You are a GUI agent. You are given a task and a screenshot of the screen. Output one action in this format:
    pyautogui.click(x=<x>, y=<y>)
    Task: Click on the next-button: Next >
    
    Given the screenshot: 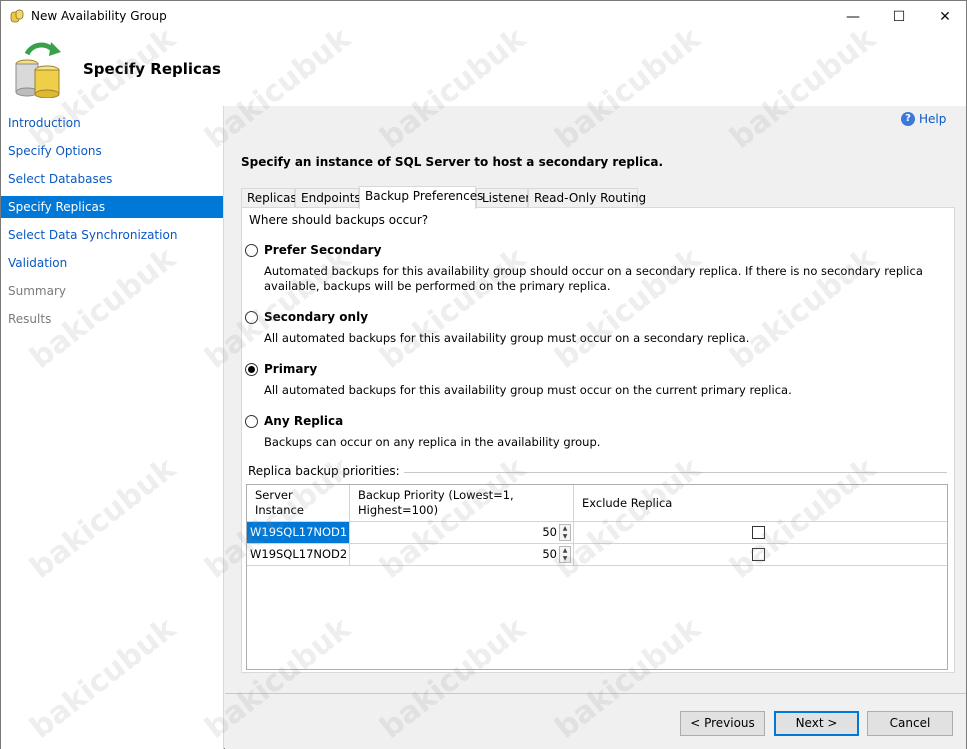 What is the action you would take?
    pyautogui.click(x=816, y=723)
    